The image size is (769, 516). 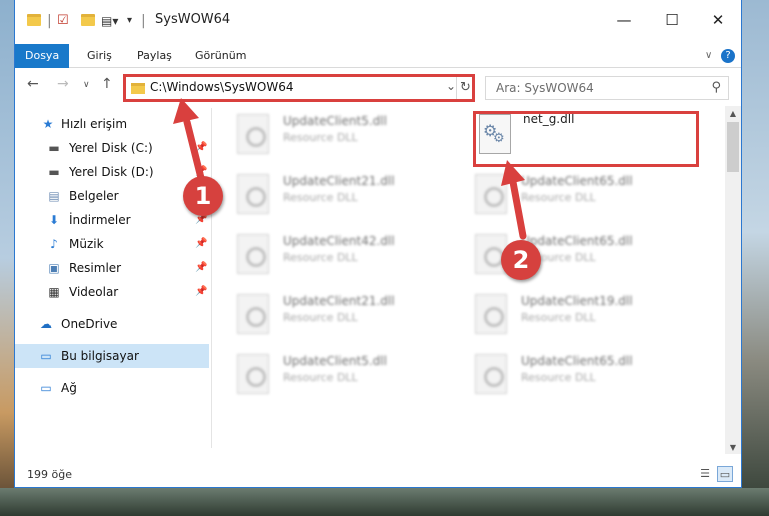 What do you see at coordinates (350, 169) in the screenshot?
I see `annotation-arrows` at bounding box center [350, 169].